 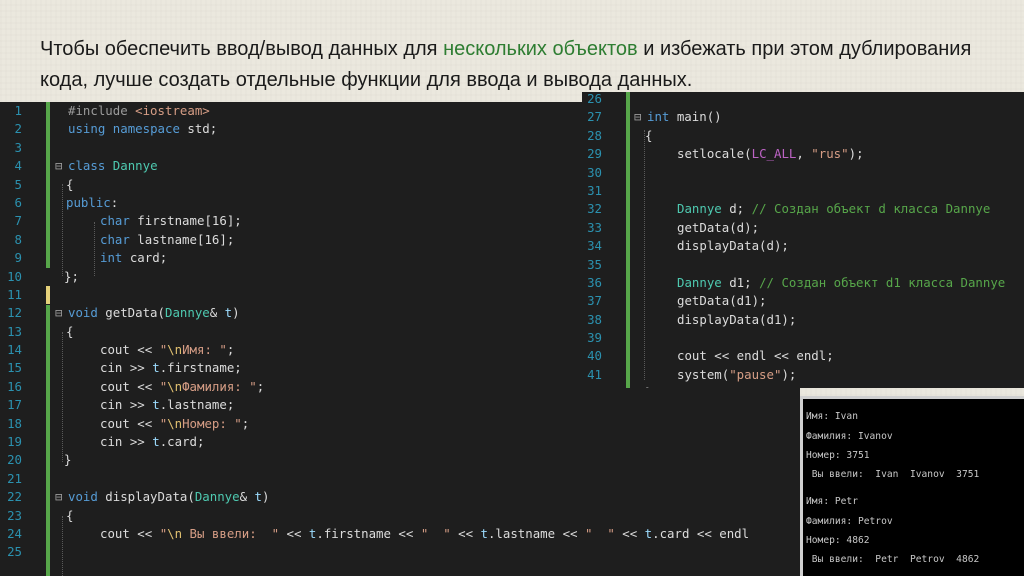 I want to click on code-line-35: 35, so click(x=594, y=264).